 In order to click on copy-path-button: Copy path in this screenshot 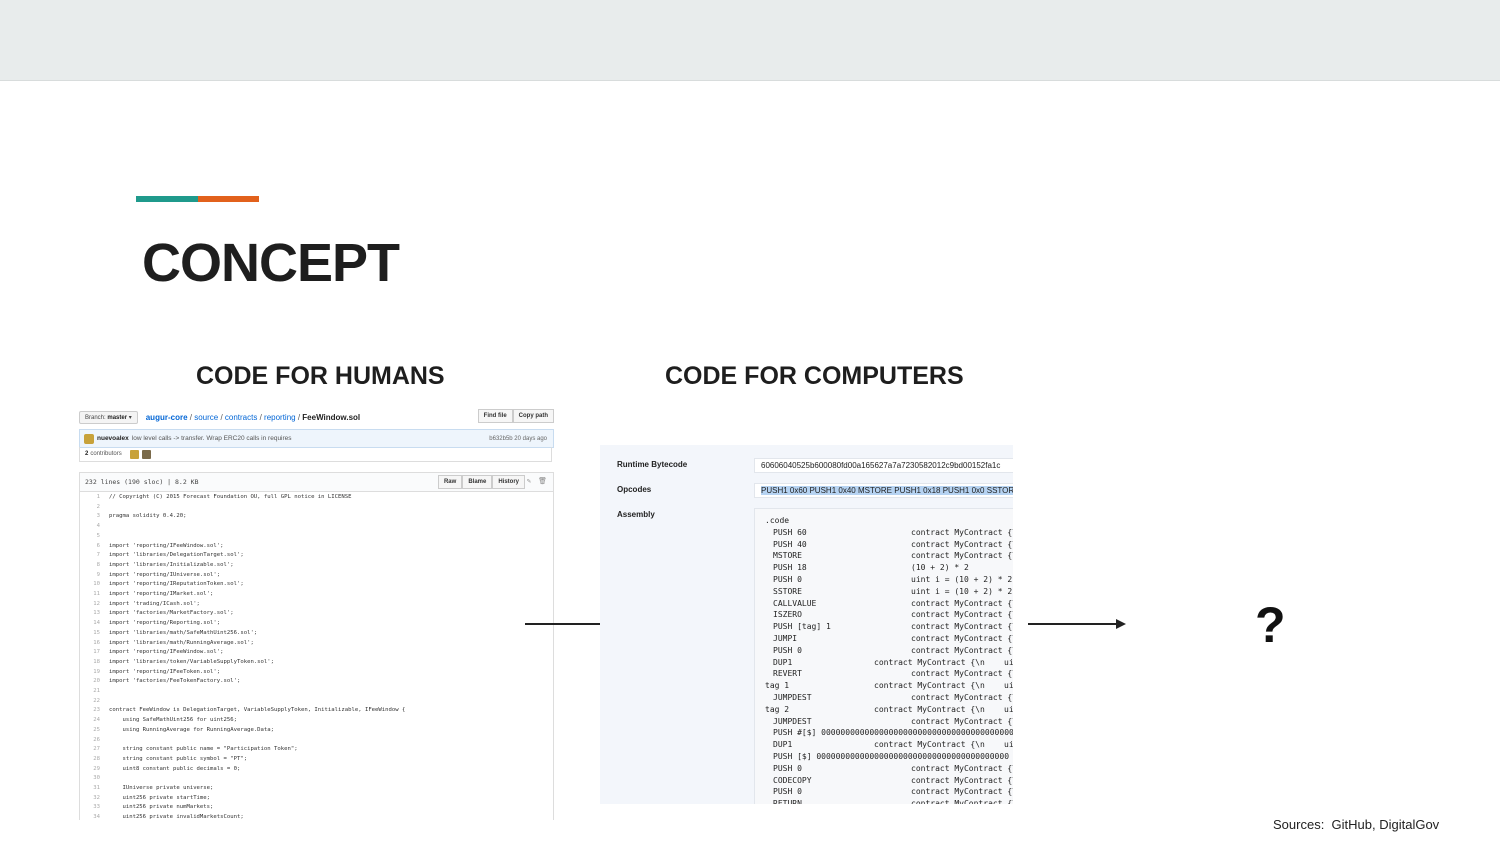, I will do `click(533, 416)`.